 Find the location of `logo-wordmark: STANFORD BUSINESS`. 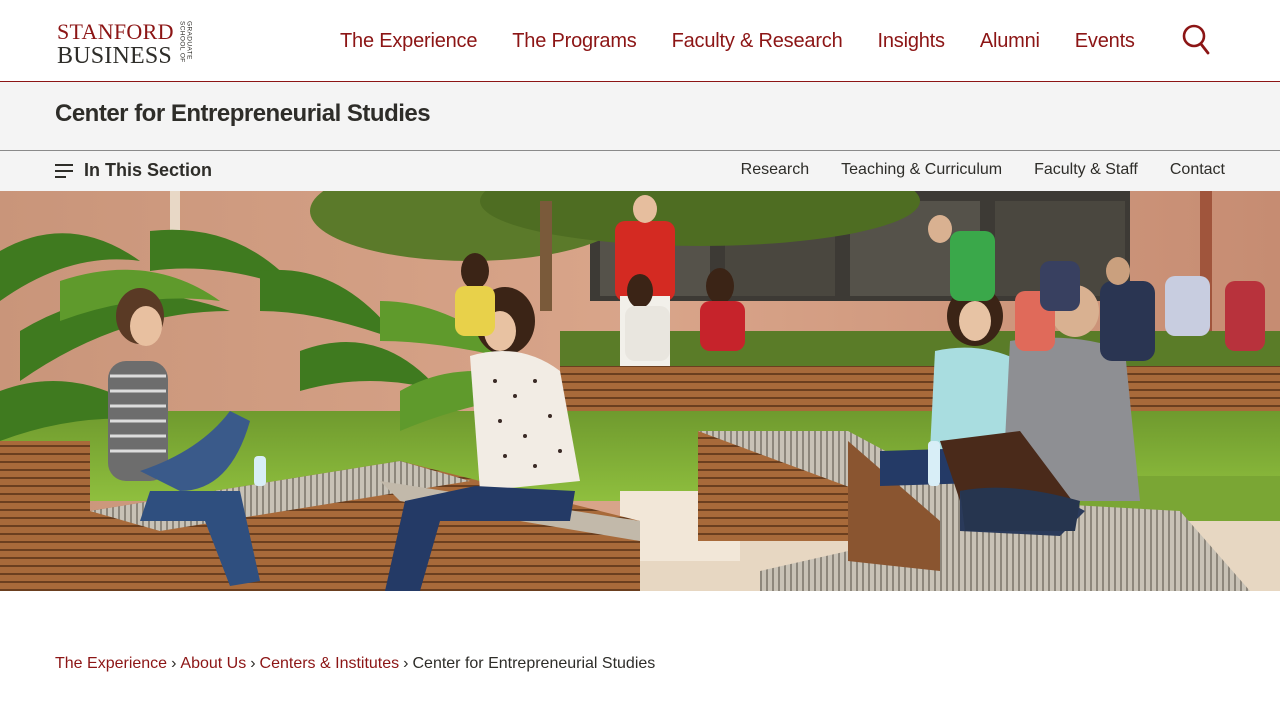

logo-wordmark: STANFORD BUSINESS is located at coordinates (115, 43).